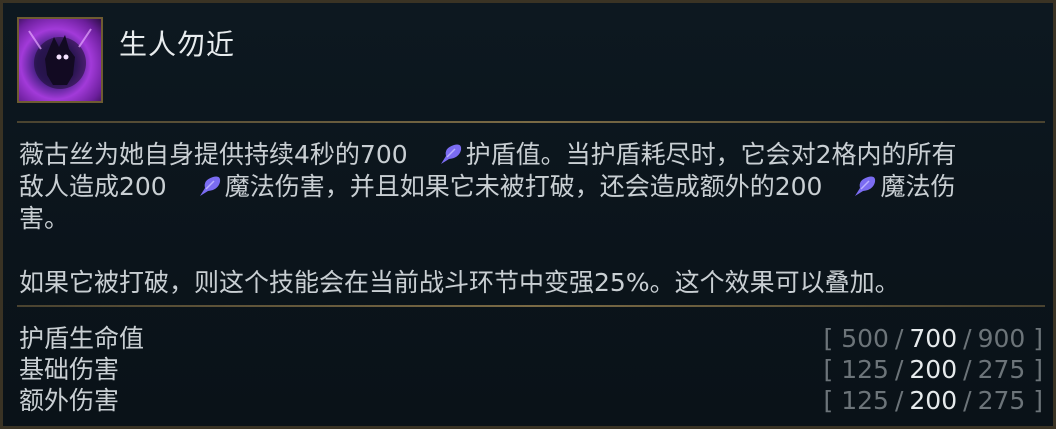  Describe the element at coordinates (531, 338) in the screenshot. I see `stat-row-shield: 护盾生命值 [ 500/700/900 ]` at that location.